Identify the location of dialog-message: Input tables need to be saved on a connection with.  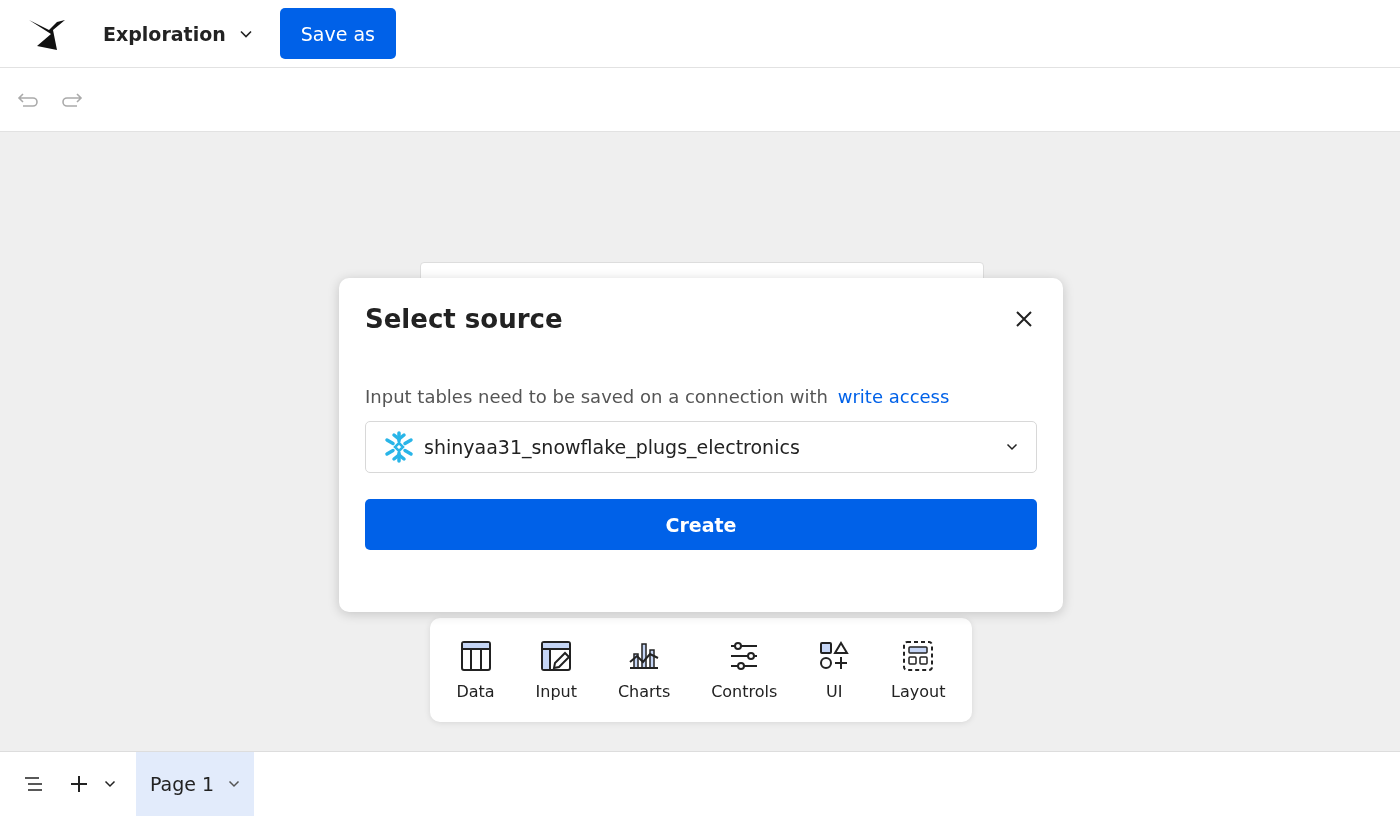
(596, 396).